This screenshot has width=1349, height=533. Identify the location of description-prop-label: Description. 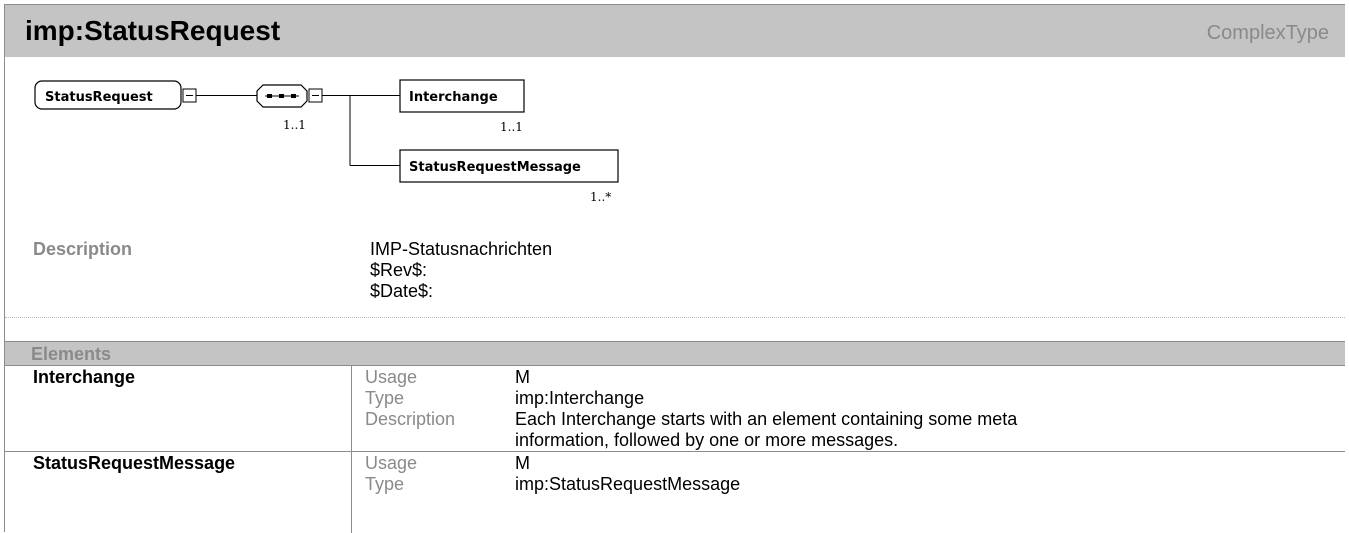
(410, 419).